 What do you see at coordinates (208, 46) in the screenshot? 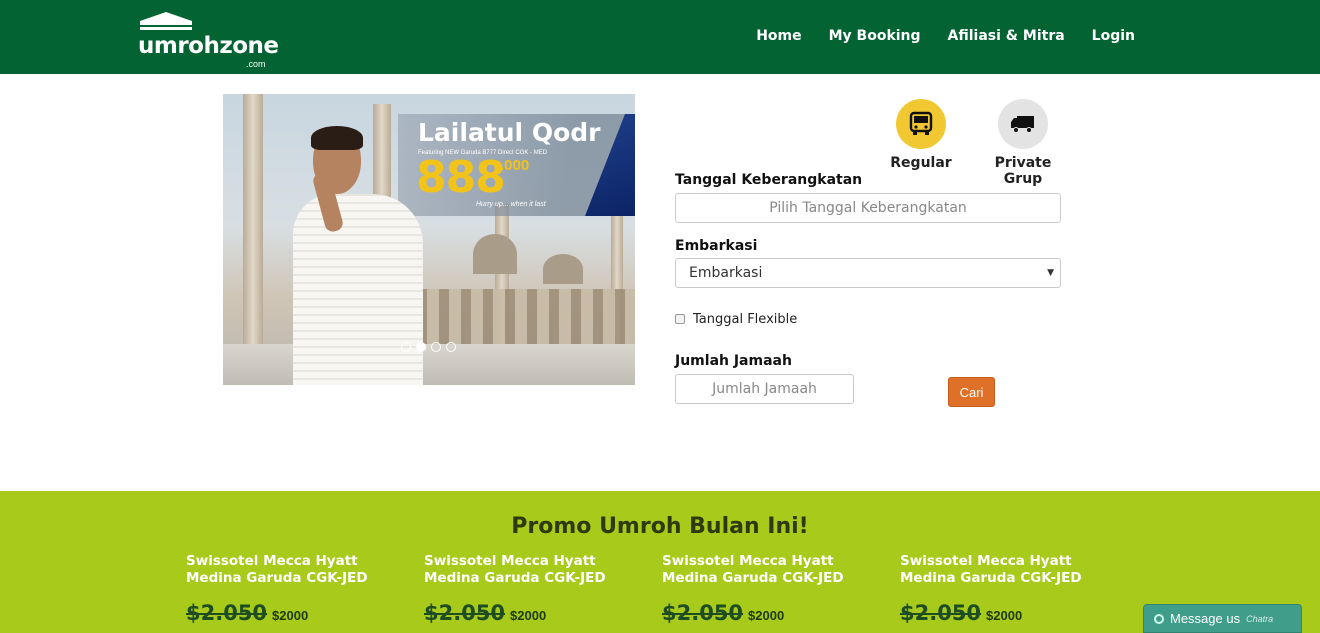
I see `logo-text: umrohzone` at bounding box center [208, 46].